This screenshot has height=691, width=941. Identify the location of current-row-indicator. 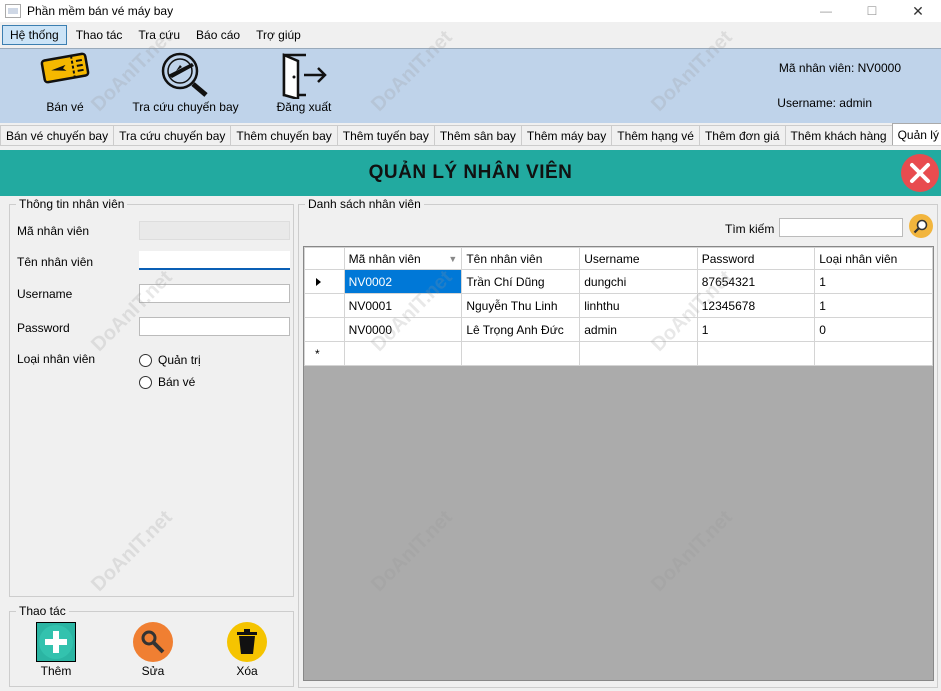
(324, 281).